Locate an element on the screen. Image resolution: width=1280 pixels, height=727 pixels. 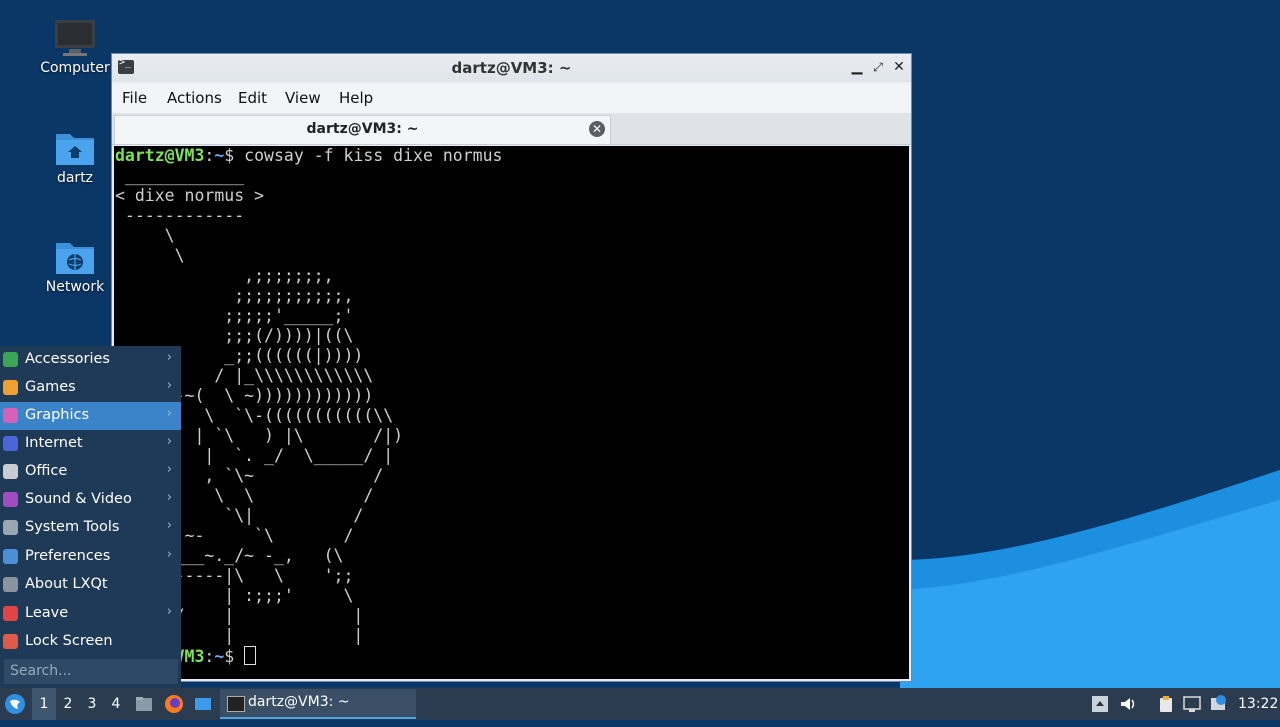
menu-actions: Actions is located at coordinates (194, 98).